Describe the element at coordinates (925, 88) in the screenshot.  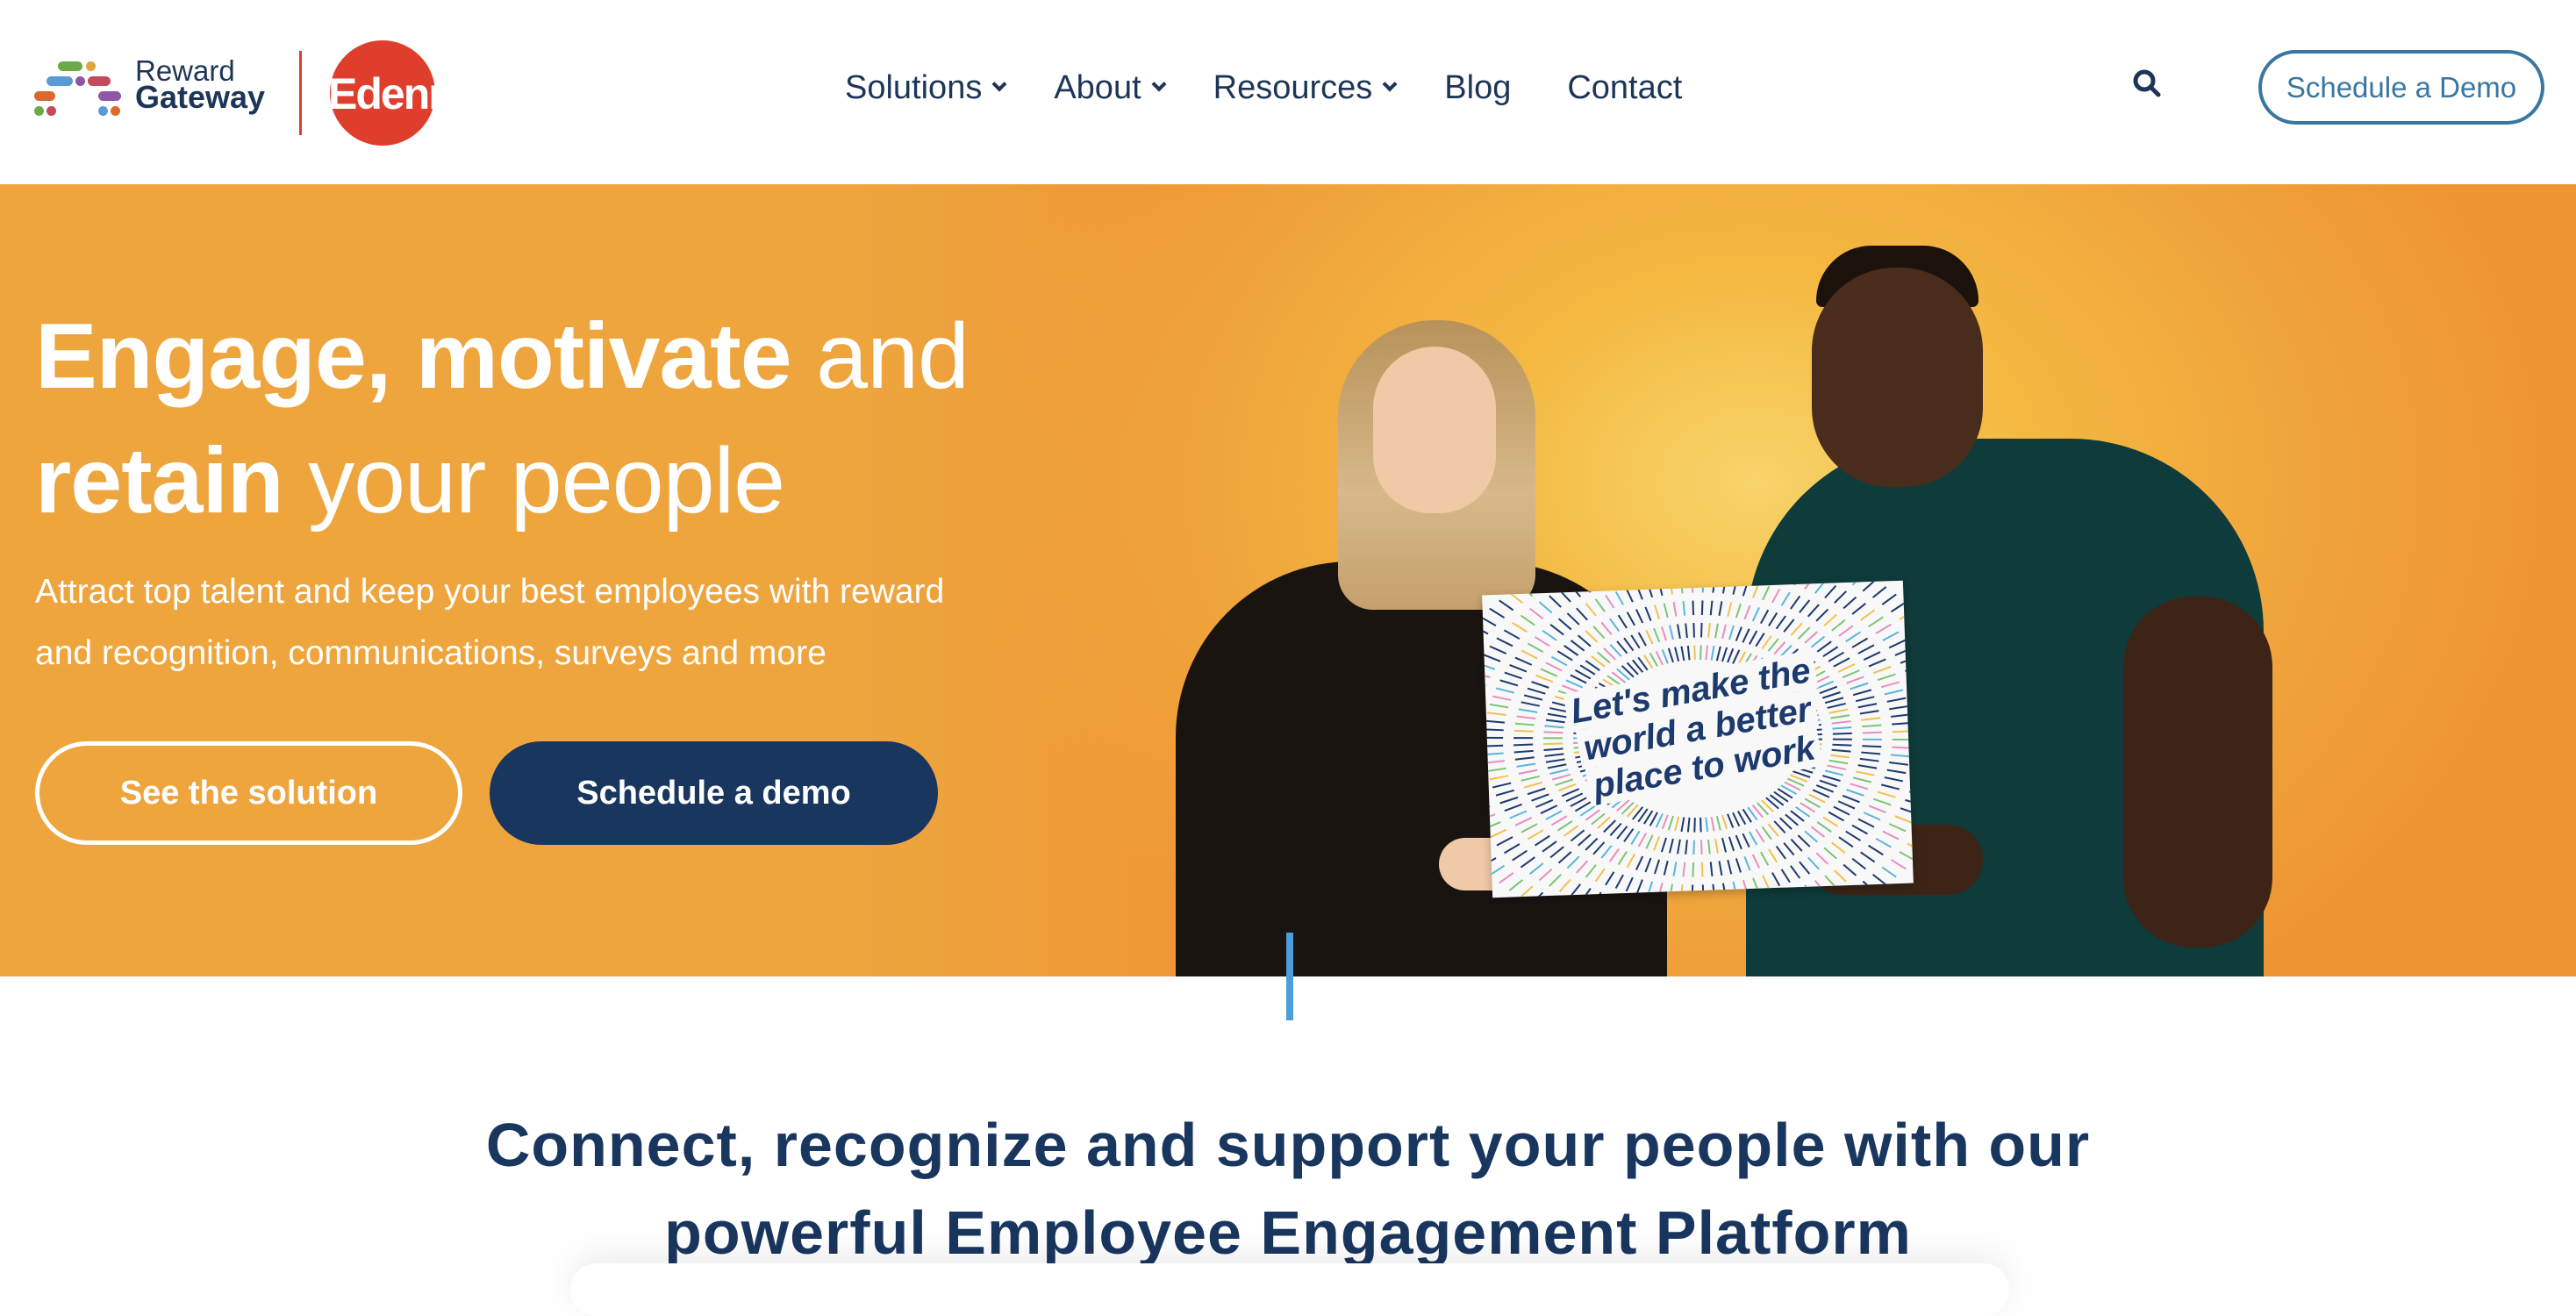
I see `nav-solutions: Solutions` at that location.